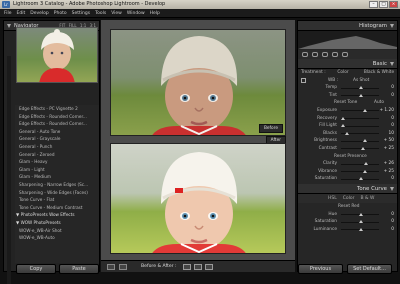 The width and height of the screenshot is (400, 284). Describe the element at coordinates (361, 179) in the screenshot. I see `saturation-slider-knob` at that location.